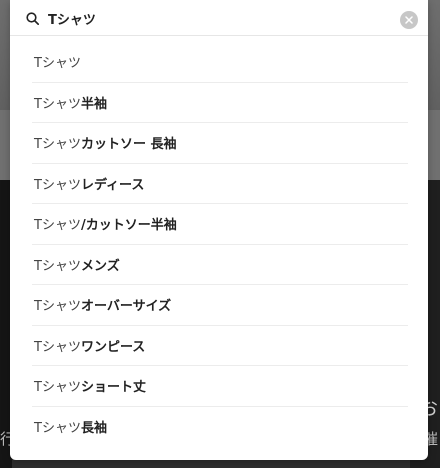 The image size is (440, 468). Describe the element at coordinates (128, 226) in the screenshot. I see `suggestion-completion-text: /カットソー半袖` at that location.